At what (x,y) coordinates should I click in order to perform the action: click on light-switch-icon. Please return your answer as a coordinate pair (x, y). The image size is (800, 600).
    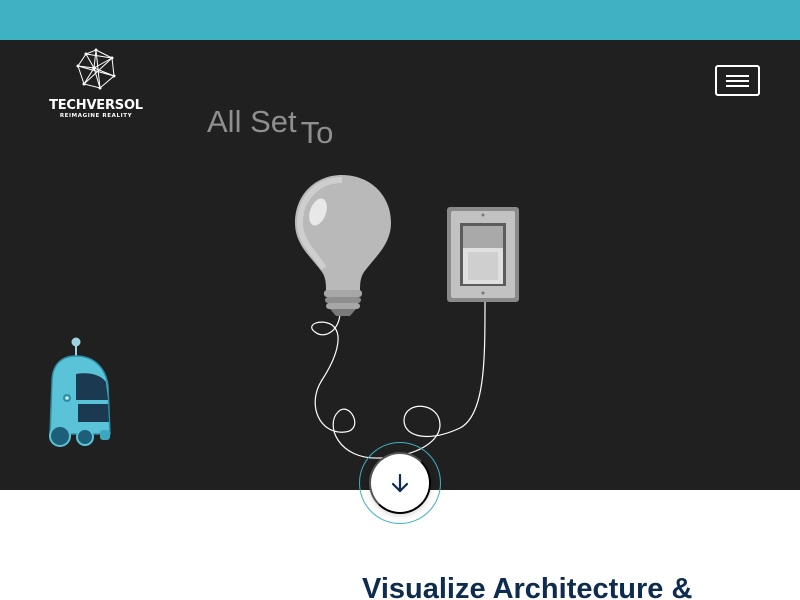
    Looking at the image, I should click on (483, 254).